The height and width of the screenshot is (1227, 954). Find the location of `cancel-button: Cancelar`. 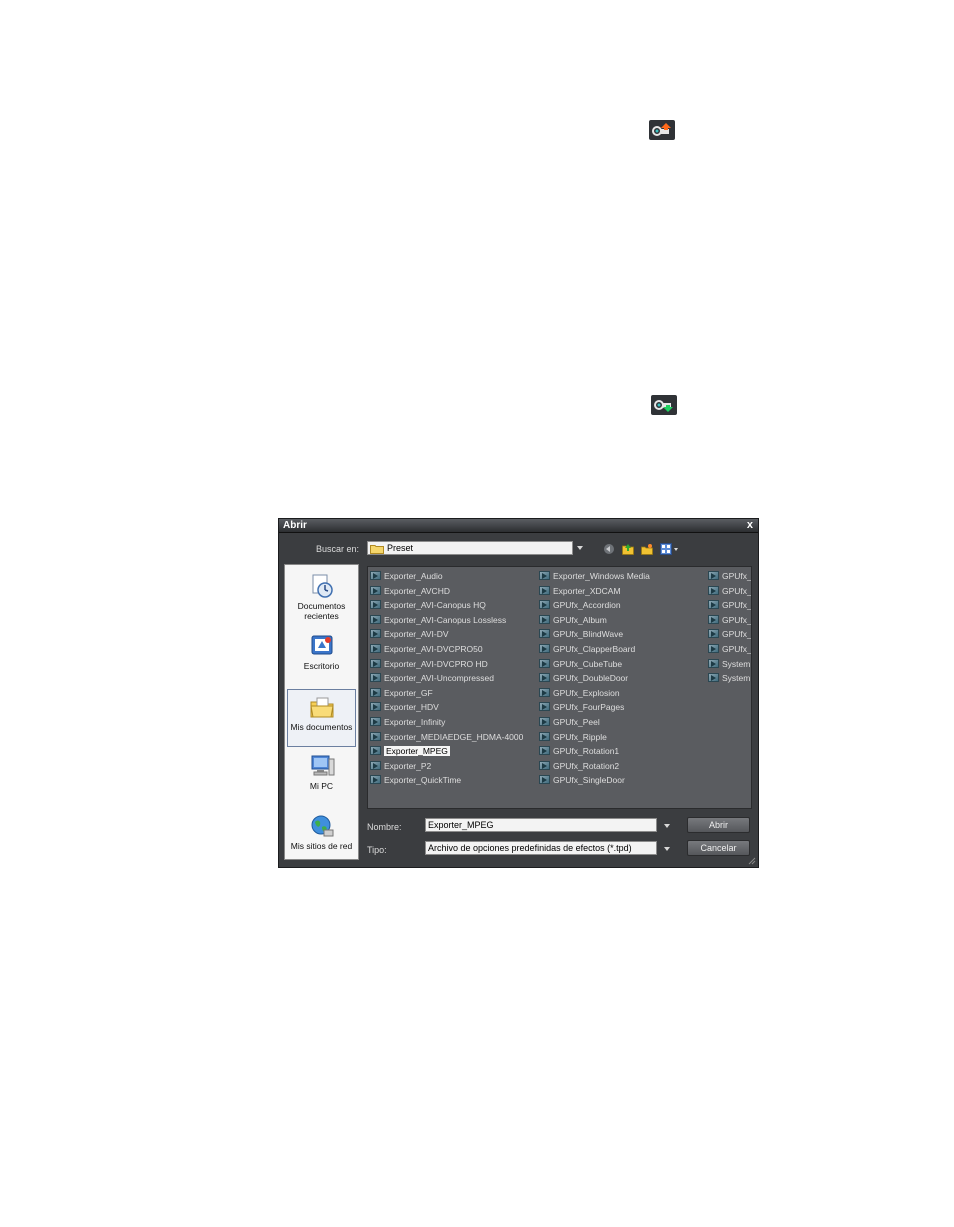

cancel-button: Cancelar is located at coordinates (718, 848).